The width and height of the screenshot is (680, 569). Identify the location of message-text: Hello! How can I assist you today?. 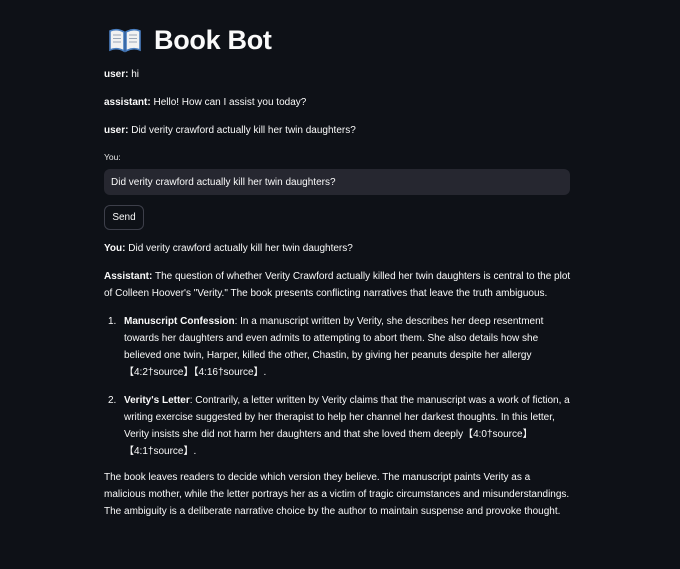
(228, 102).